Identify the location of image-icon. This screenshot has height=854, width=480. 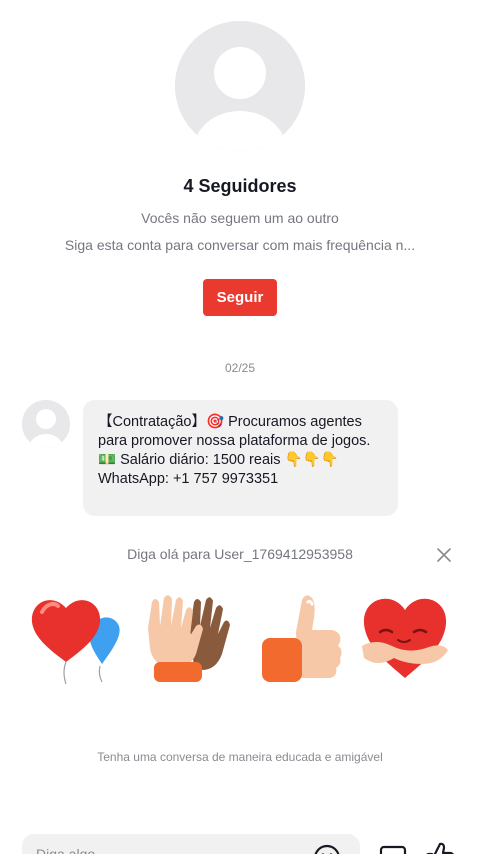
(393, 848).